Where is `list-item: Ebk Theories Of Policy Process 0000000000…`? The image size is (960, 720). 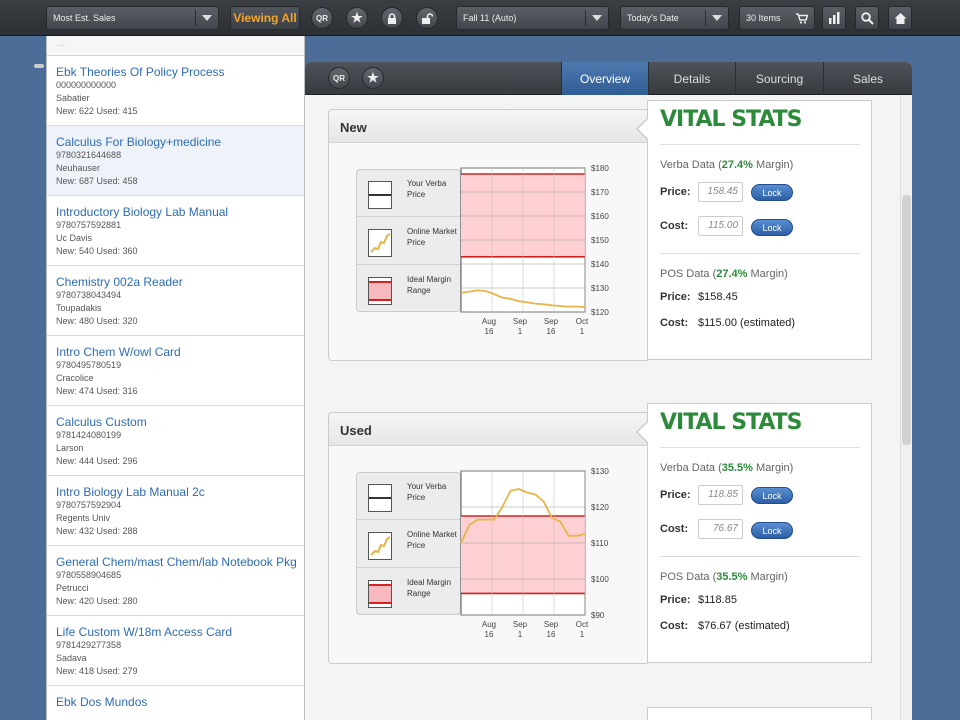
list-item: Ebk Theories Of Policy Process 0000000000… is located at coordinates (175, 91).